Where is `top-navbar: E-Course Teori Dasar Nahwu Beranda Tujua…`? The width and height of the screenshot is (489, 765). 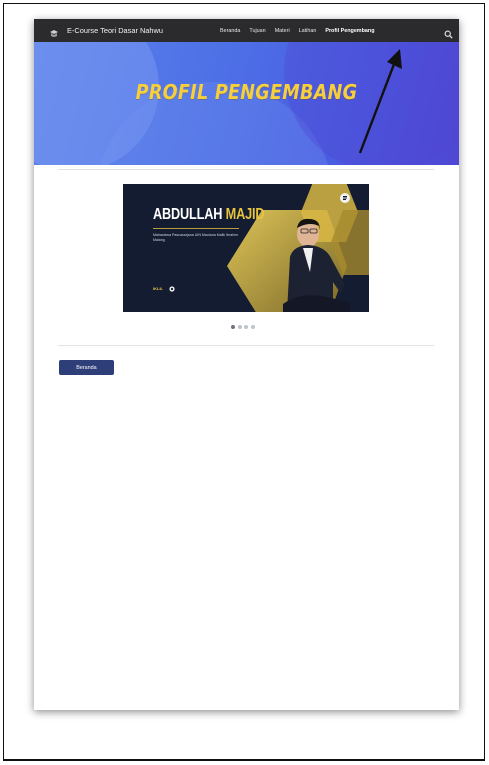 top-navbar: E-Course Teori Dasar Nahwu Beranda Tujua… is located at coordinates (246, 30).